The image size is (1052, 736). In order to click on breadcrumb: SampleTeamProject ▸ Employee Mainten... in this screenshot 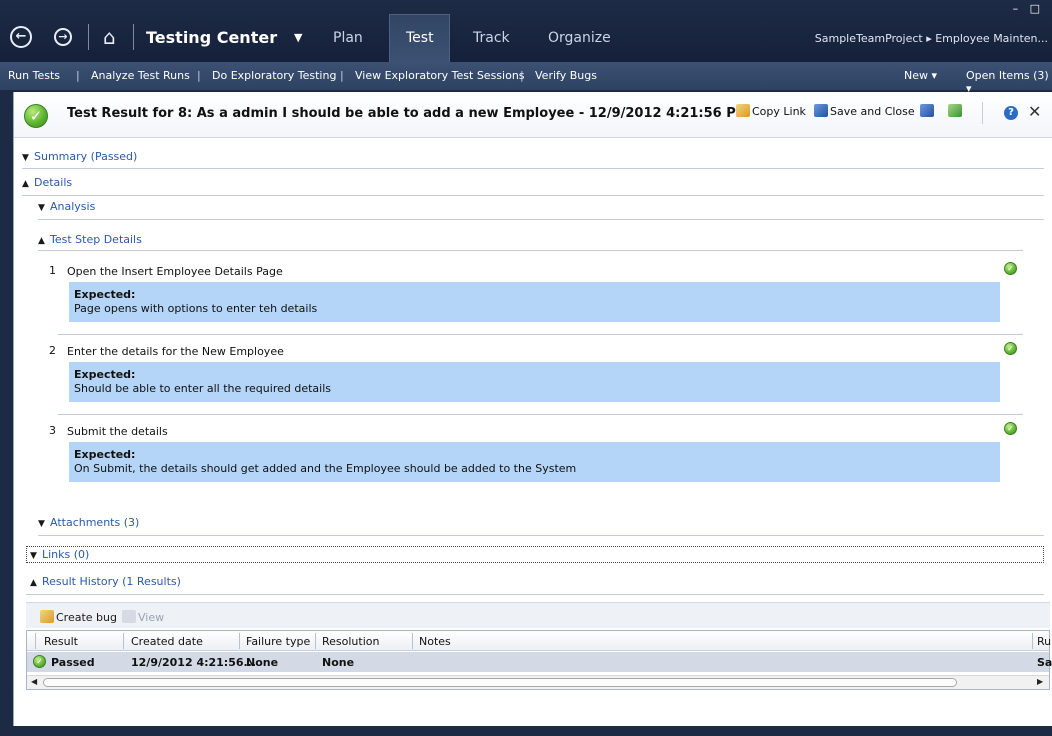, I will do `click(931, 38)`.